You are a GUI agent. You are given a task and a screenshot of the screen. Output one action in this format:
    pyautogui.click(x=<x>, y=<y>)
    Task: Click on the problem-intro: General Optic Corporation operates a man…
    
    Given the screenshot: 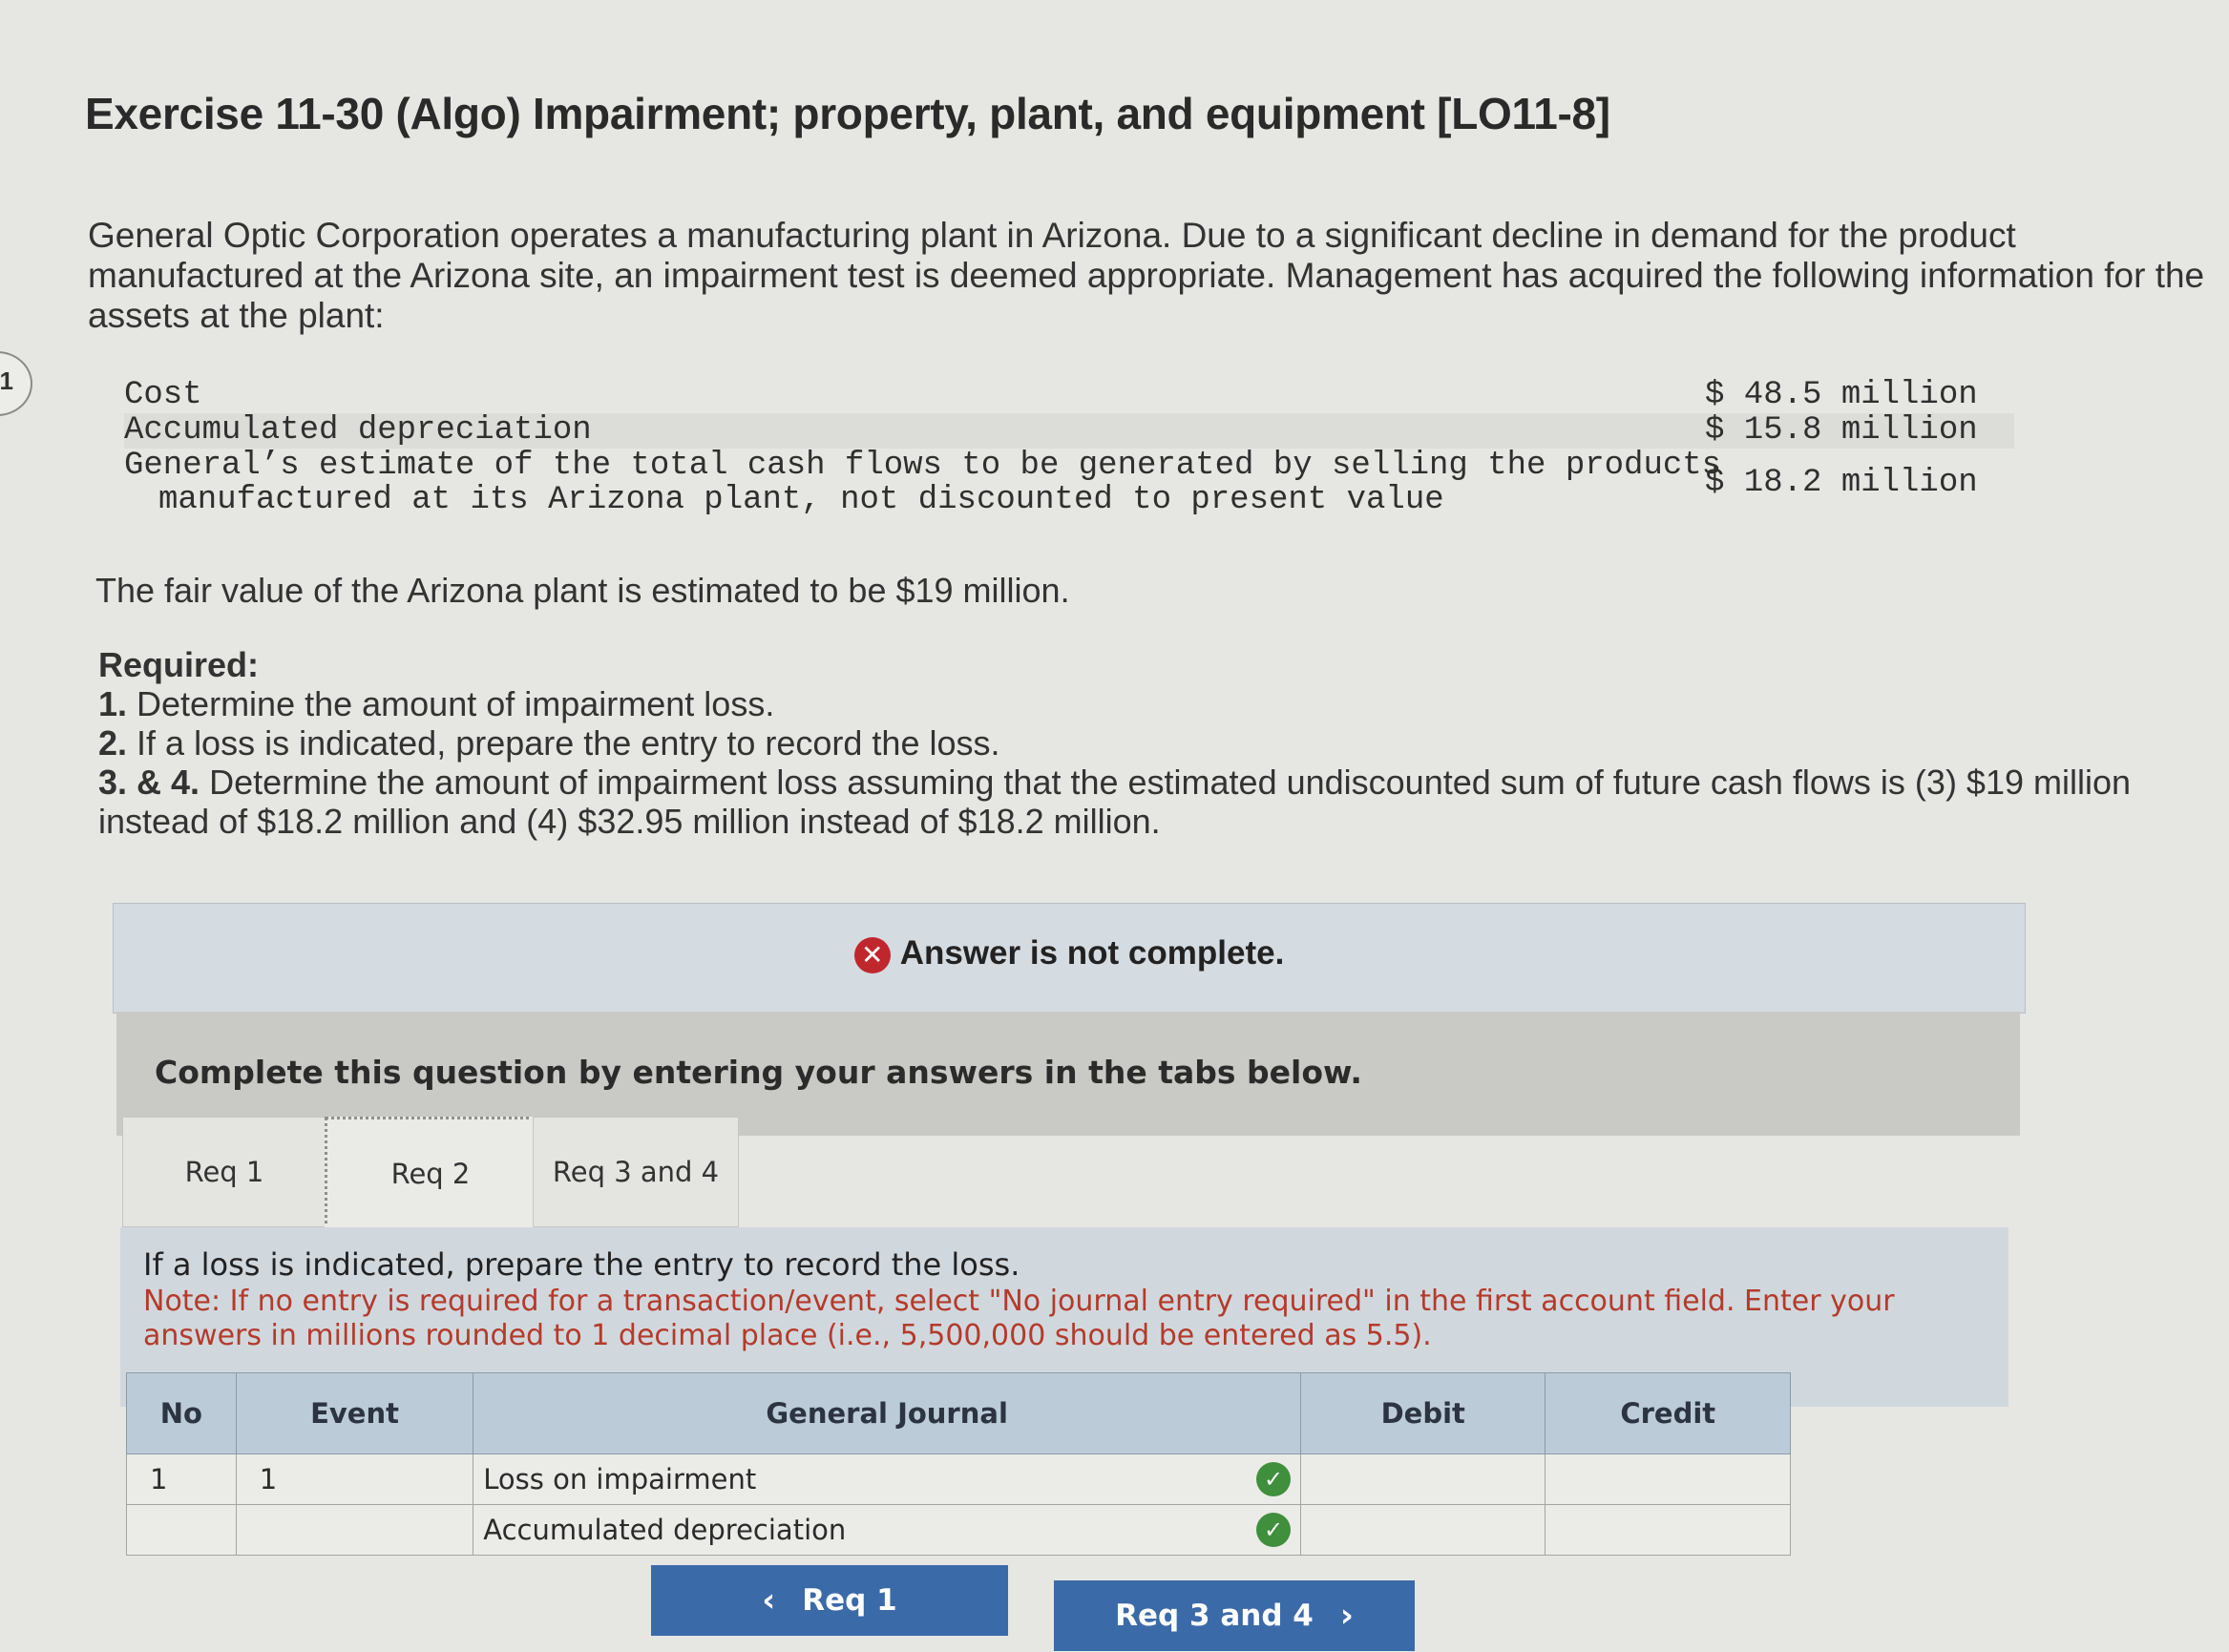 What is the action you would take?
    pyautogui.click(x=1146, y=275)
    